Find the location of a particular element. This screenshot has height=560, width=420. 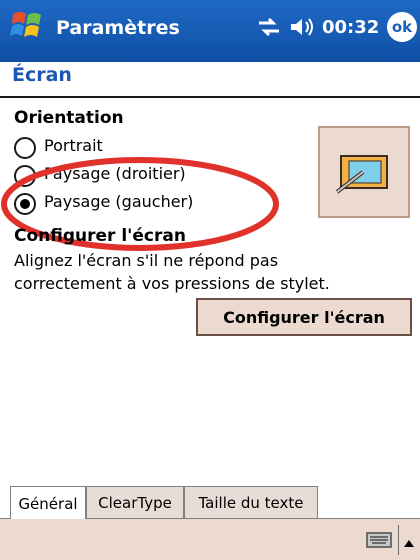

header-divider is located at coordinates (210, 97).